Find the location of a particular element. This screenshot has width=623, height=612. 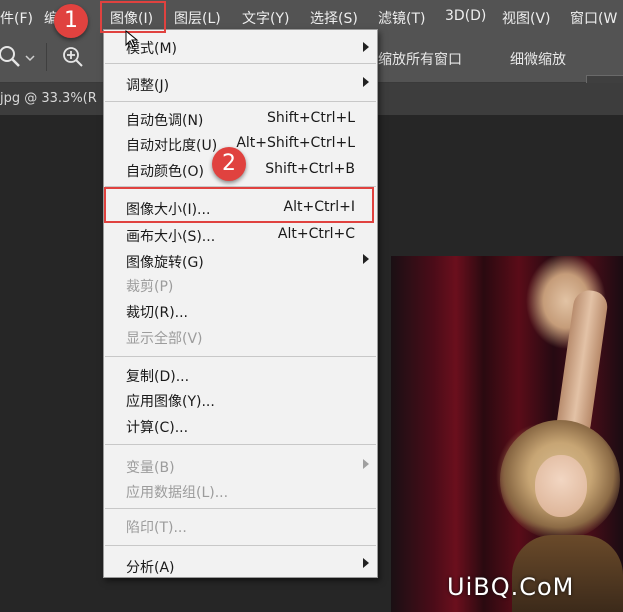

menu-layer: 图层(L) is located at coordinates (197, 18).